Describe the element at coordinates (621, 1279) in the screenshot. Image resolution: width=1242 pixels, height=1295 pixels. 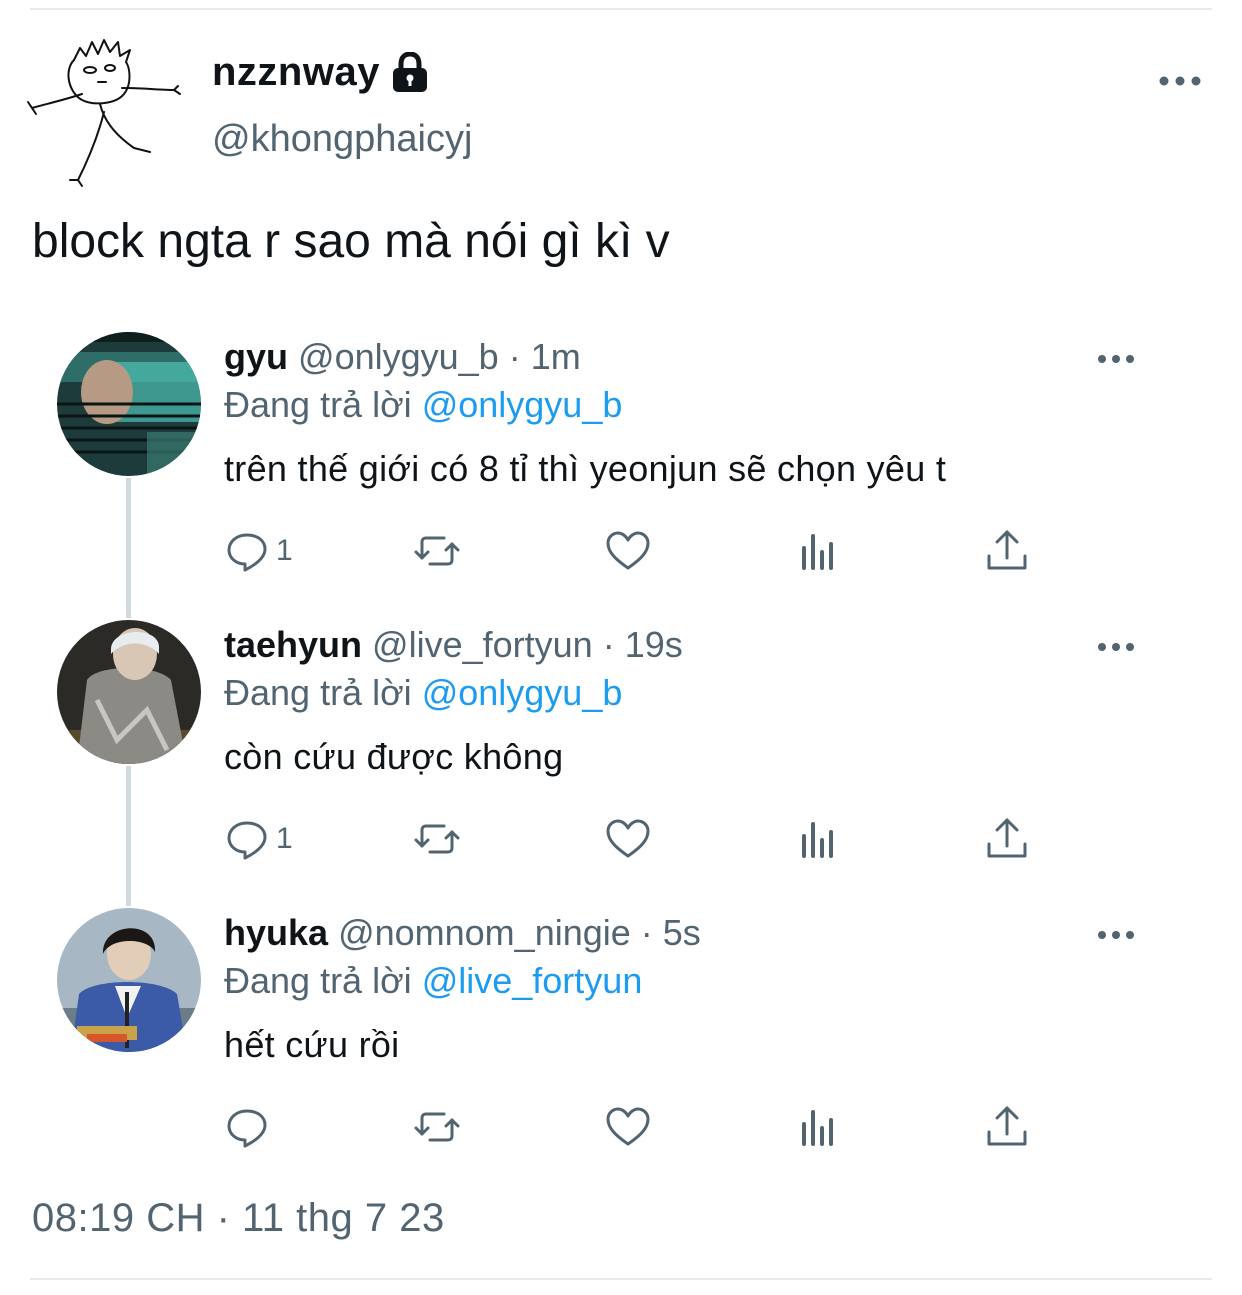
I see `bottom-divider` at that location.